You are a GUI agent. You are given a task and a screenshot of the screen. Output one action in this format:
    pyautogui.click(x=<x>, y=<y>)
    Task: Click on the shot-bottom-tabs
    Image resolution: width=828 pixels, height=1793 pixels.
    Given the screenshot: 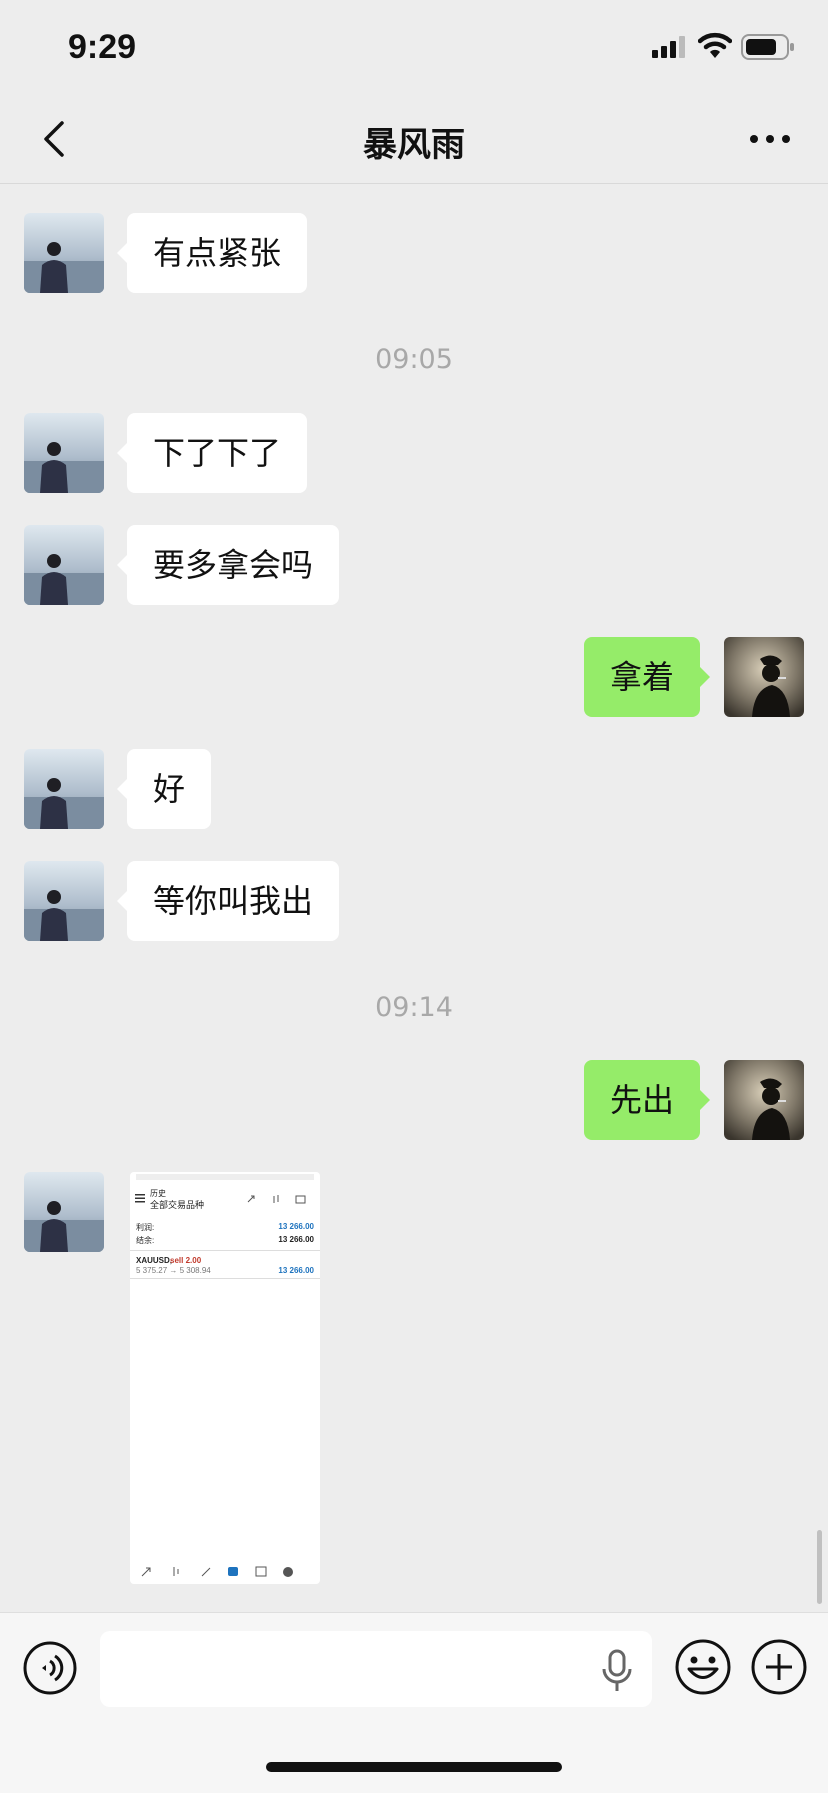 What is the action you would take?
    pyautogui.click(x=217, y=1571)
    